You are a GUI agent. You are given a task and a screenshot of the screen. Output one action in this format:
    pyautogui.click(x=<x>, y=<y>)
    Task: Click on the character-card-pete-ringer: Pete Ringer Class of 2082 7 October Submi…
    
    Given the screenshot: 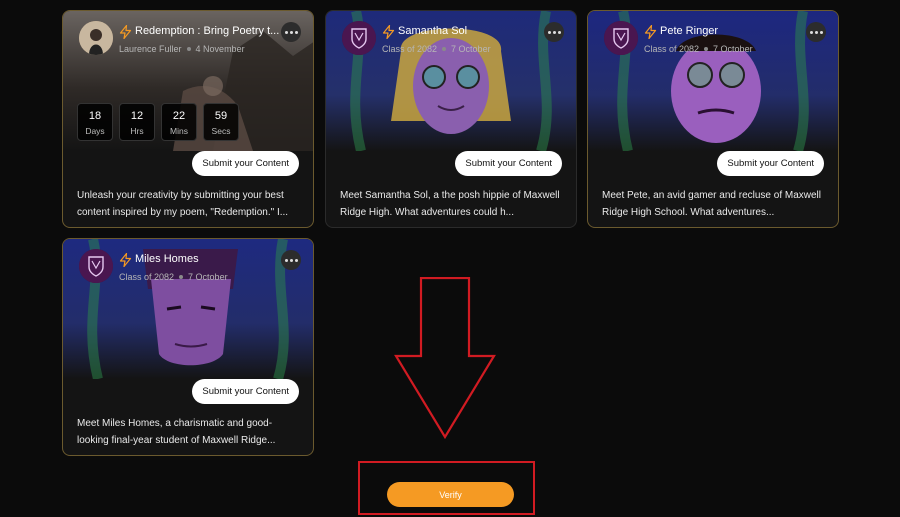 What is the action you would take?
    pyautogui.click(x=713, y=119)
    